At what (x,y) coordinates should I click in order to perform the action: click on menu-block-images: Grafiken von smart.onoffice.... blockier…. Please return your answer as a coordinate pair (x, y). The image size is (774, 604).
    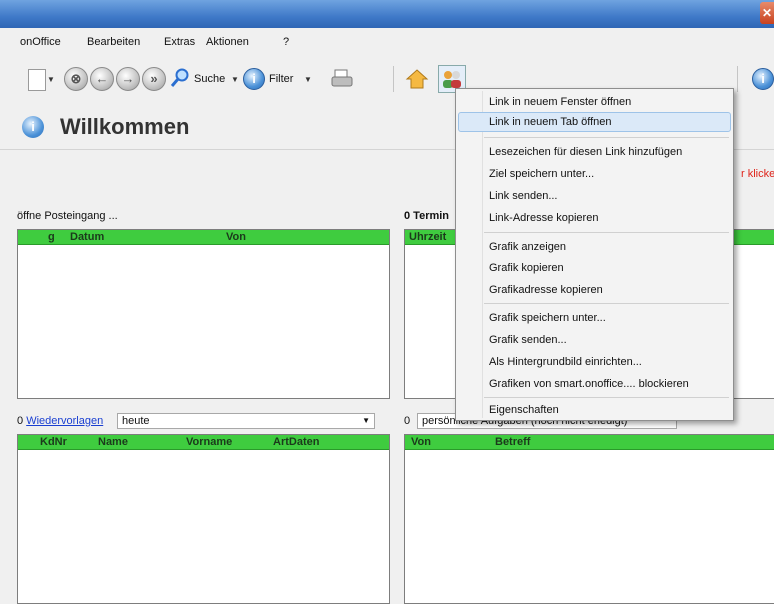
    Looking at the image, I should click on (594, 384).